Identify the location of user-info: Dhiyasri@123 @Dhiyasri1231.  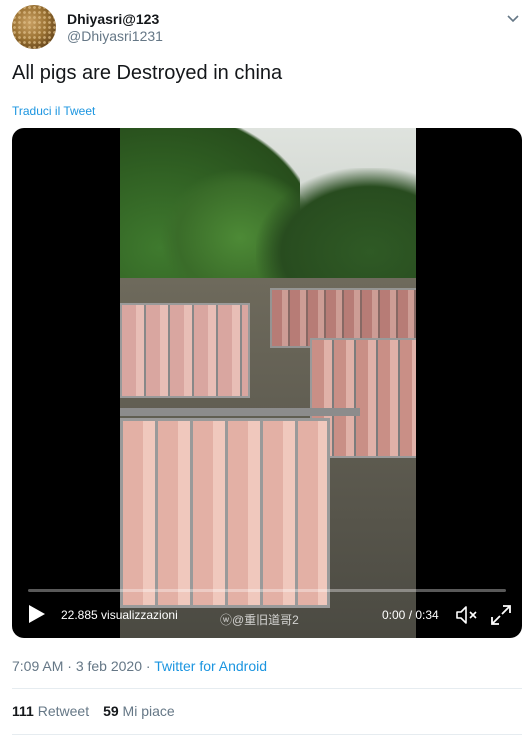
(115, 28).